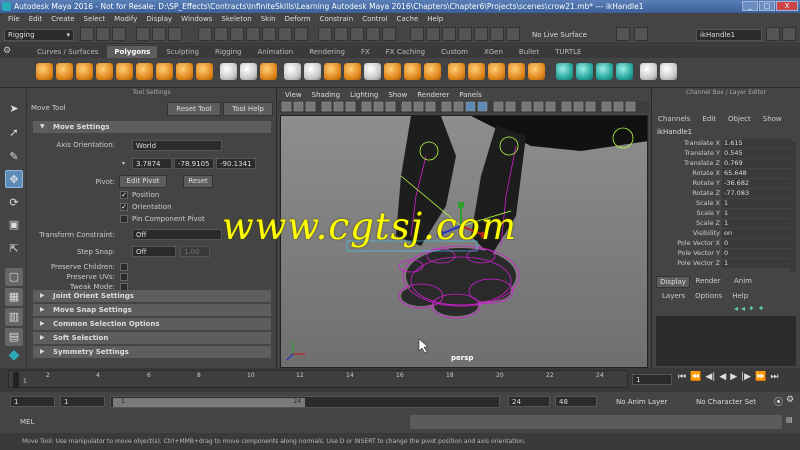 The width and height of the screenshot is (800, 450). Describe the element at coordinates (641, 34) in the screenshot. I see `quick-rename-icon` at that location.